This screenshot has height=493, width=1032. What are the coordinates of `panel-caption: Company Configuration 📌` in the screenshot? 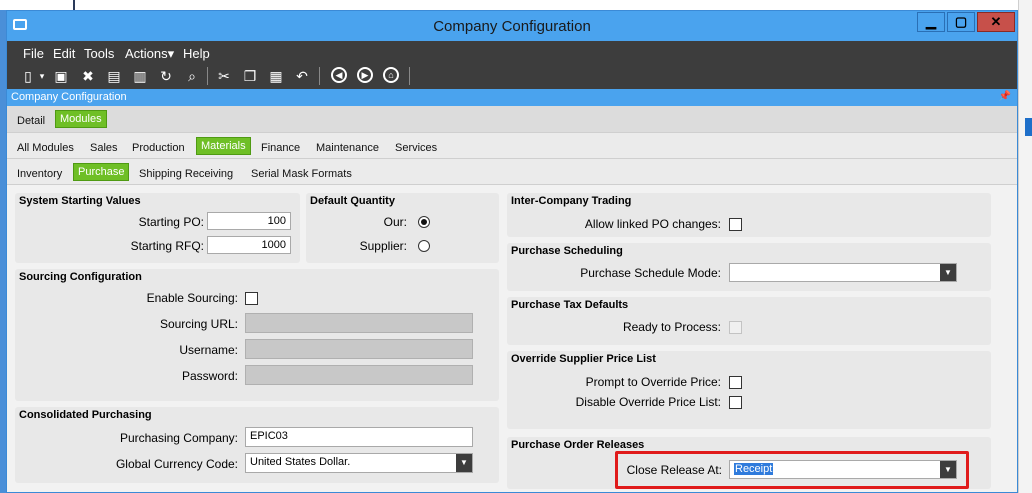 It's located at (512, 97).